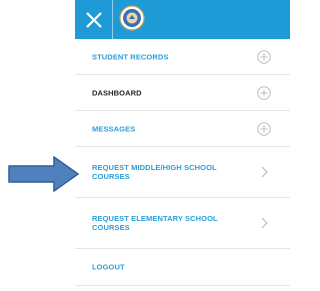  Describe the element at coordinates (94, 20) in the screenshot. I see `close-icon` at that location.